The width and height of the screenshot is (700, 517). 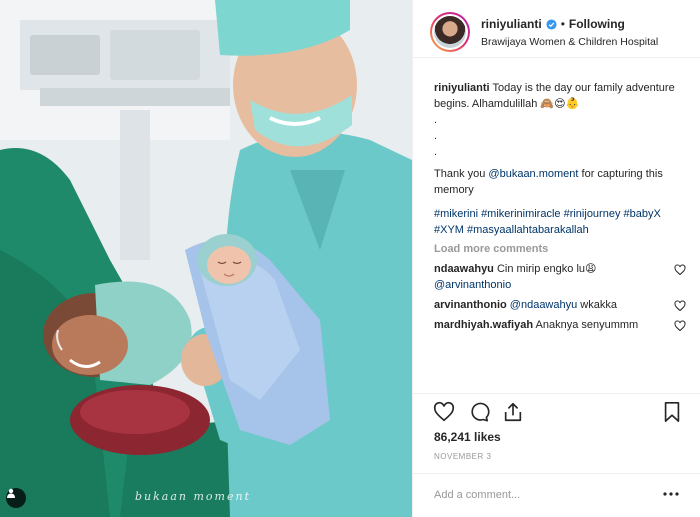 I want to click on post-date: NOVEMBER 3, so click(x=462, y=456).